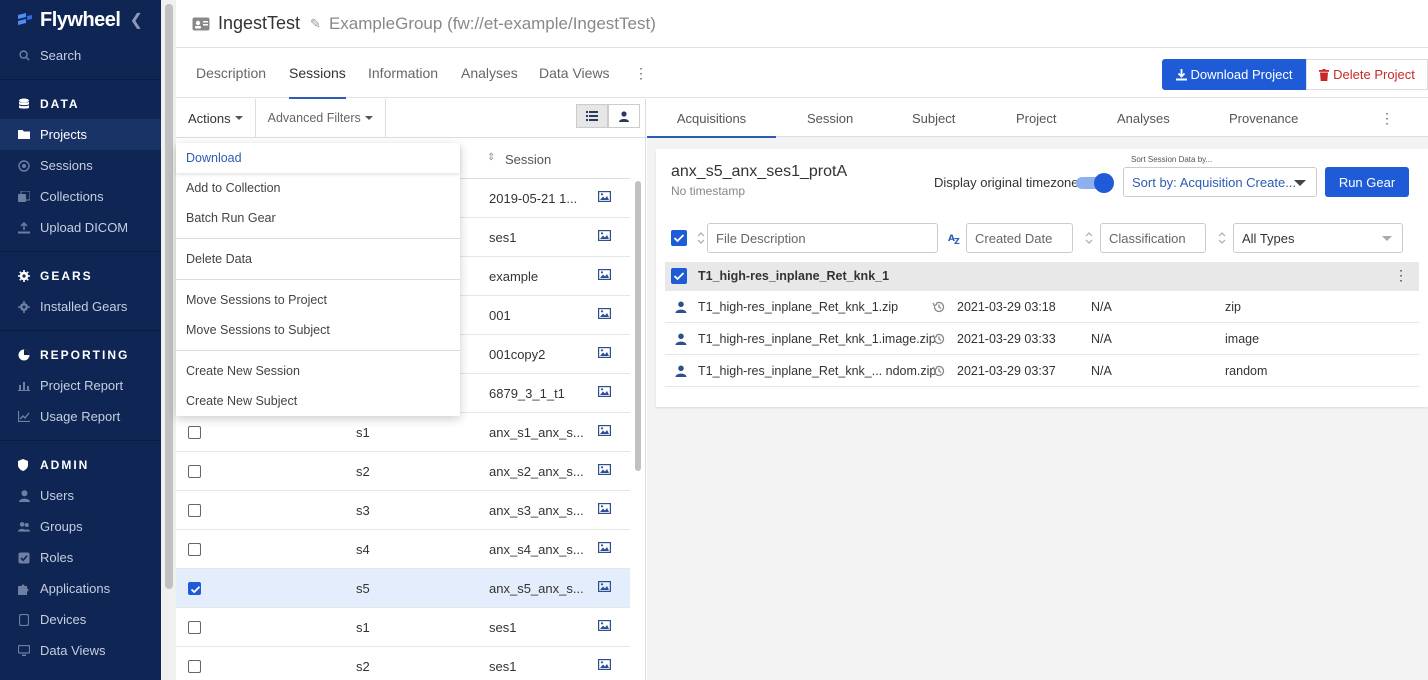 The image size is (1428, 680). I want to click on delete-project-button: Delete Project, so click(1367, 74).